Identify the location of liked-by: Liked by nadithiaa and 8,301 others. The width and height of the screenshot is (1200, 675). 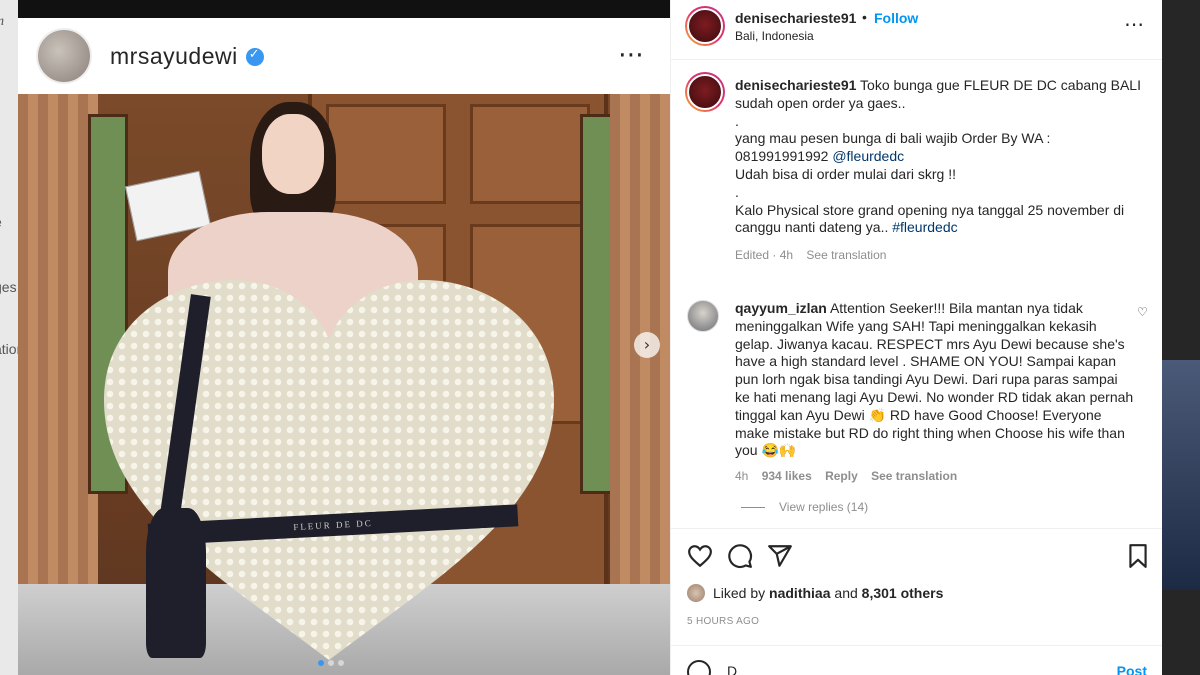
(815, 593).